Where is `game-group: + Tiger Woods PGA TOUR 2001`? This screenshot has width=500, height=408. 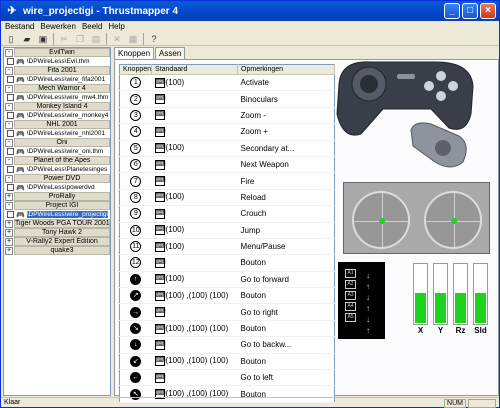 game-group: + Tiger Woods PGA TOUR 2001 is located at coordinates (57, 223).